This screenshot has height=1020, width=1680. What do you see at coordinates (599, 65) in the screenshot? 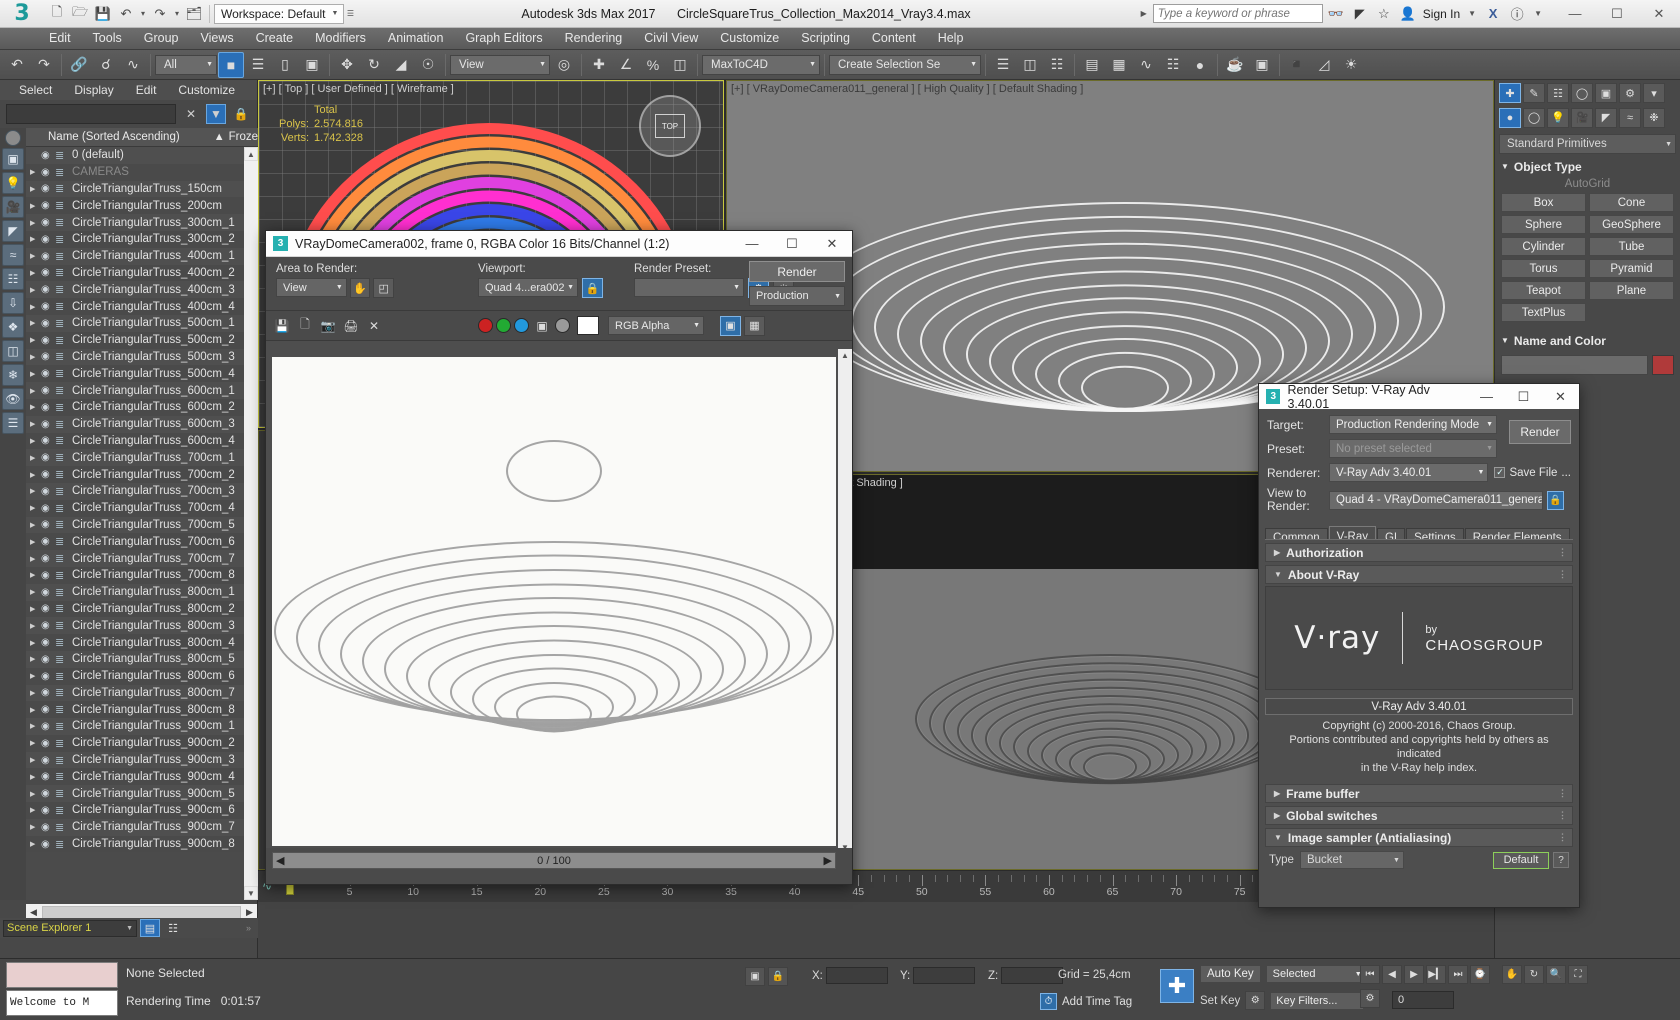
I see `snap-toggle-icon: ✚` at bounding box center [599, 65].